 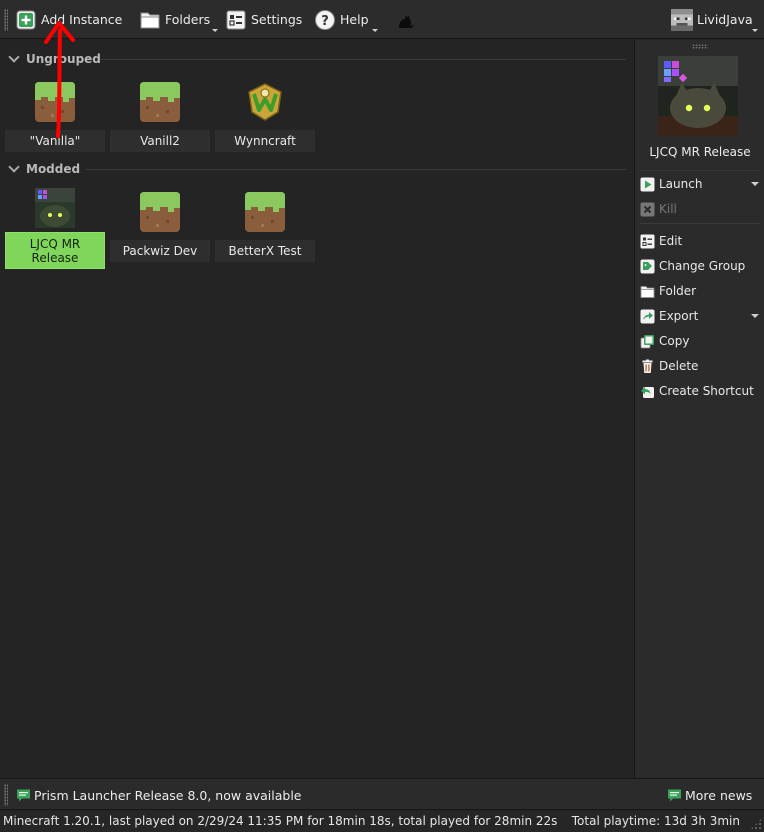 I want to click on cat-toggle-button, so click(x=405, y=19).